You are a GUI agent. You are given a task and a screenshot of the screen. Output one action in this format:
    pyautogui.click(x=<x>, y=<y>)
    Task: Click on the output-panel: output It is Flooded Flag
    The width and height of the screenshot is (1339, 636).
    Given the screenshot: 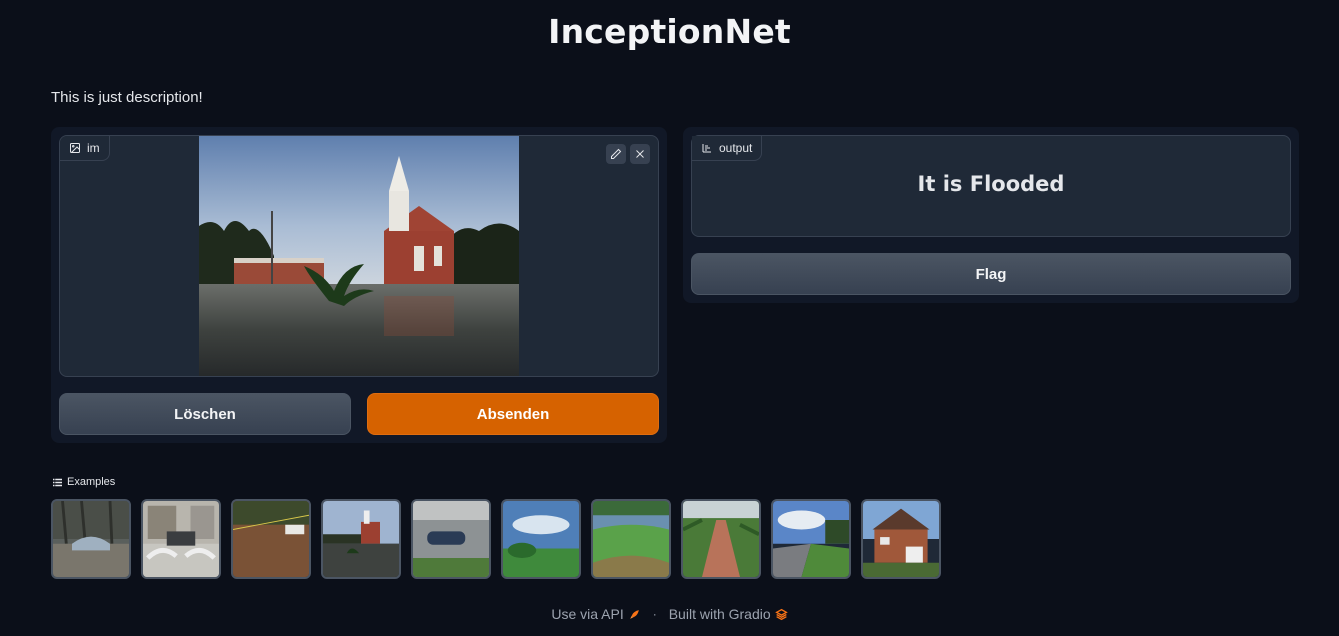 What is the action you would take?
    pyautogui.click(x=991, y=215)
    